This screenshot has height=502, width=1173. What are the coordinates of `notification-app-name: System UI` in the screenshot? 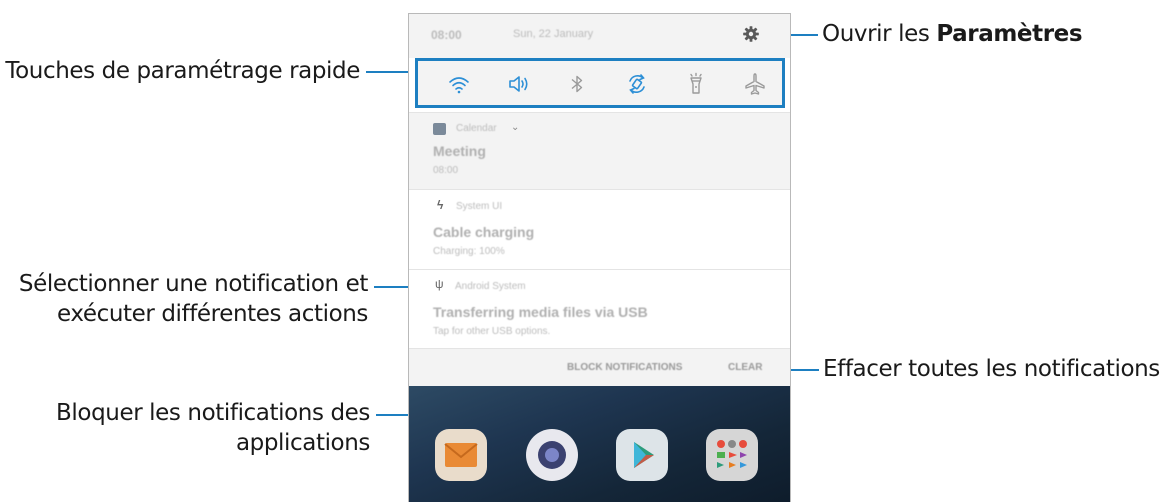 It's located at (479, 206).